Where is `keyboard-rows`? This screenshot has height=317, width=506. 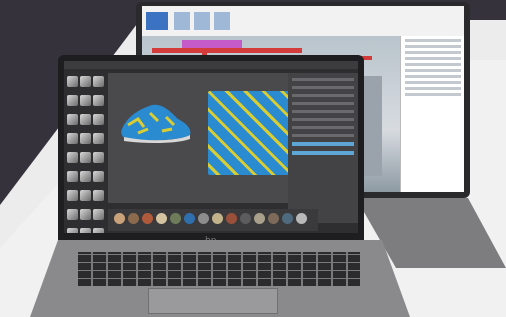 keyboard-rows is located at coordinates (219, 269).